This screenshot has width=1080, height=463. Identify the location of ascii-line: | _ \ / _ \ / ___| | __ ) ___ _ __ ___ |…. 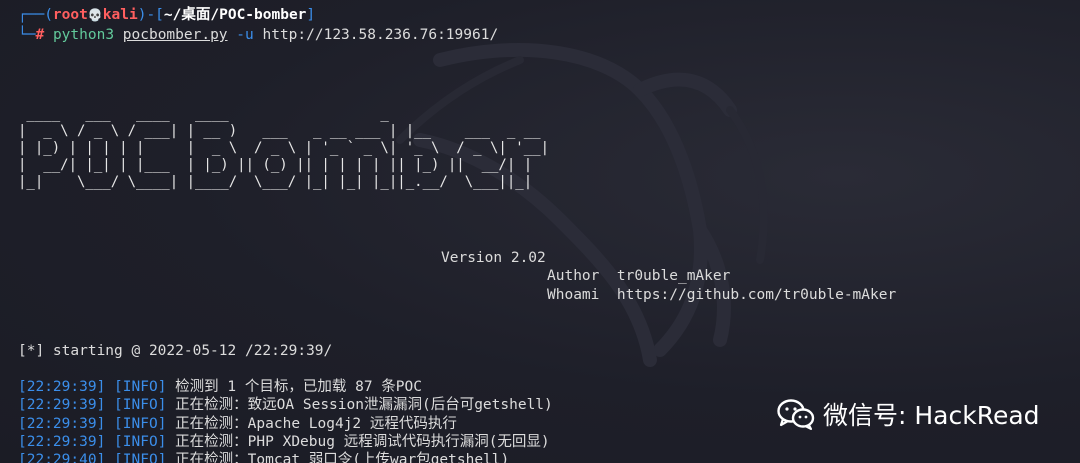
(284, 131).